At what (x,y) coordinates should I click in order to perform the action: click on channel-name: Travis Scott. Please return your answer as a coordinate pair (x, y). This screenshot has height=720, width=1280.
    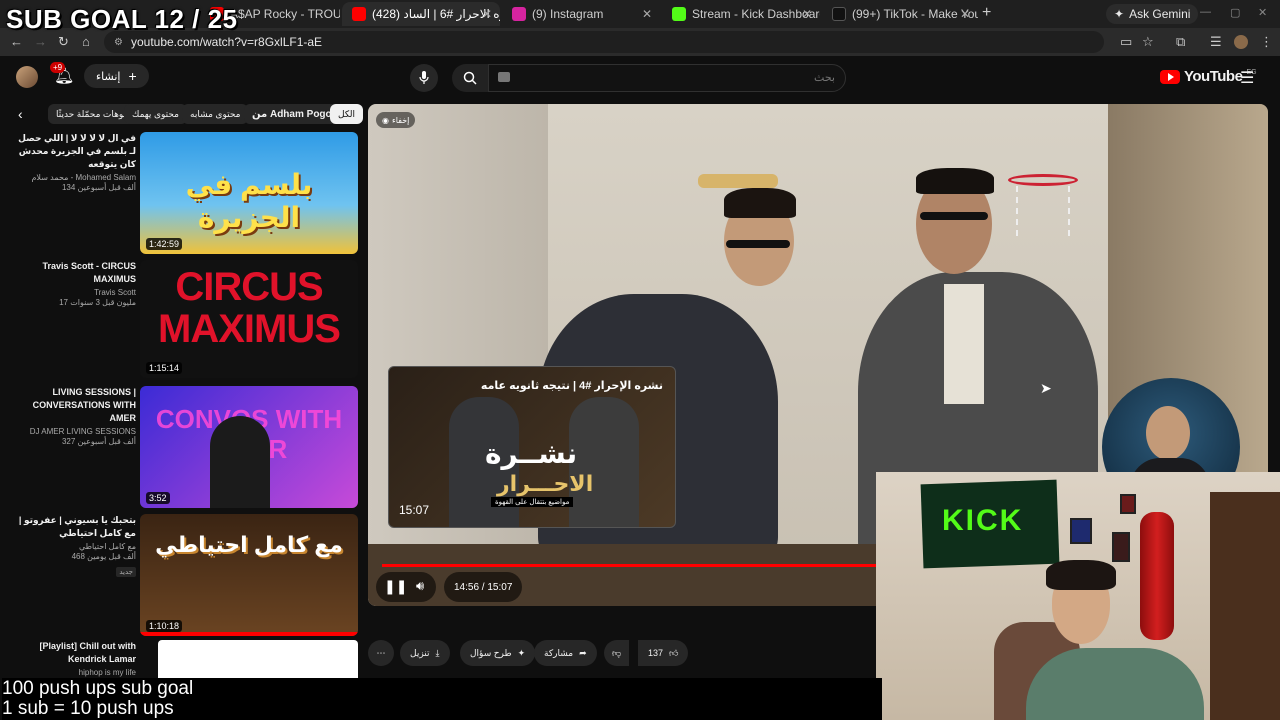
    Looking at the image, I should click on (77, 292).